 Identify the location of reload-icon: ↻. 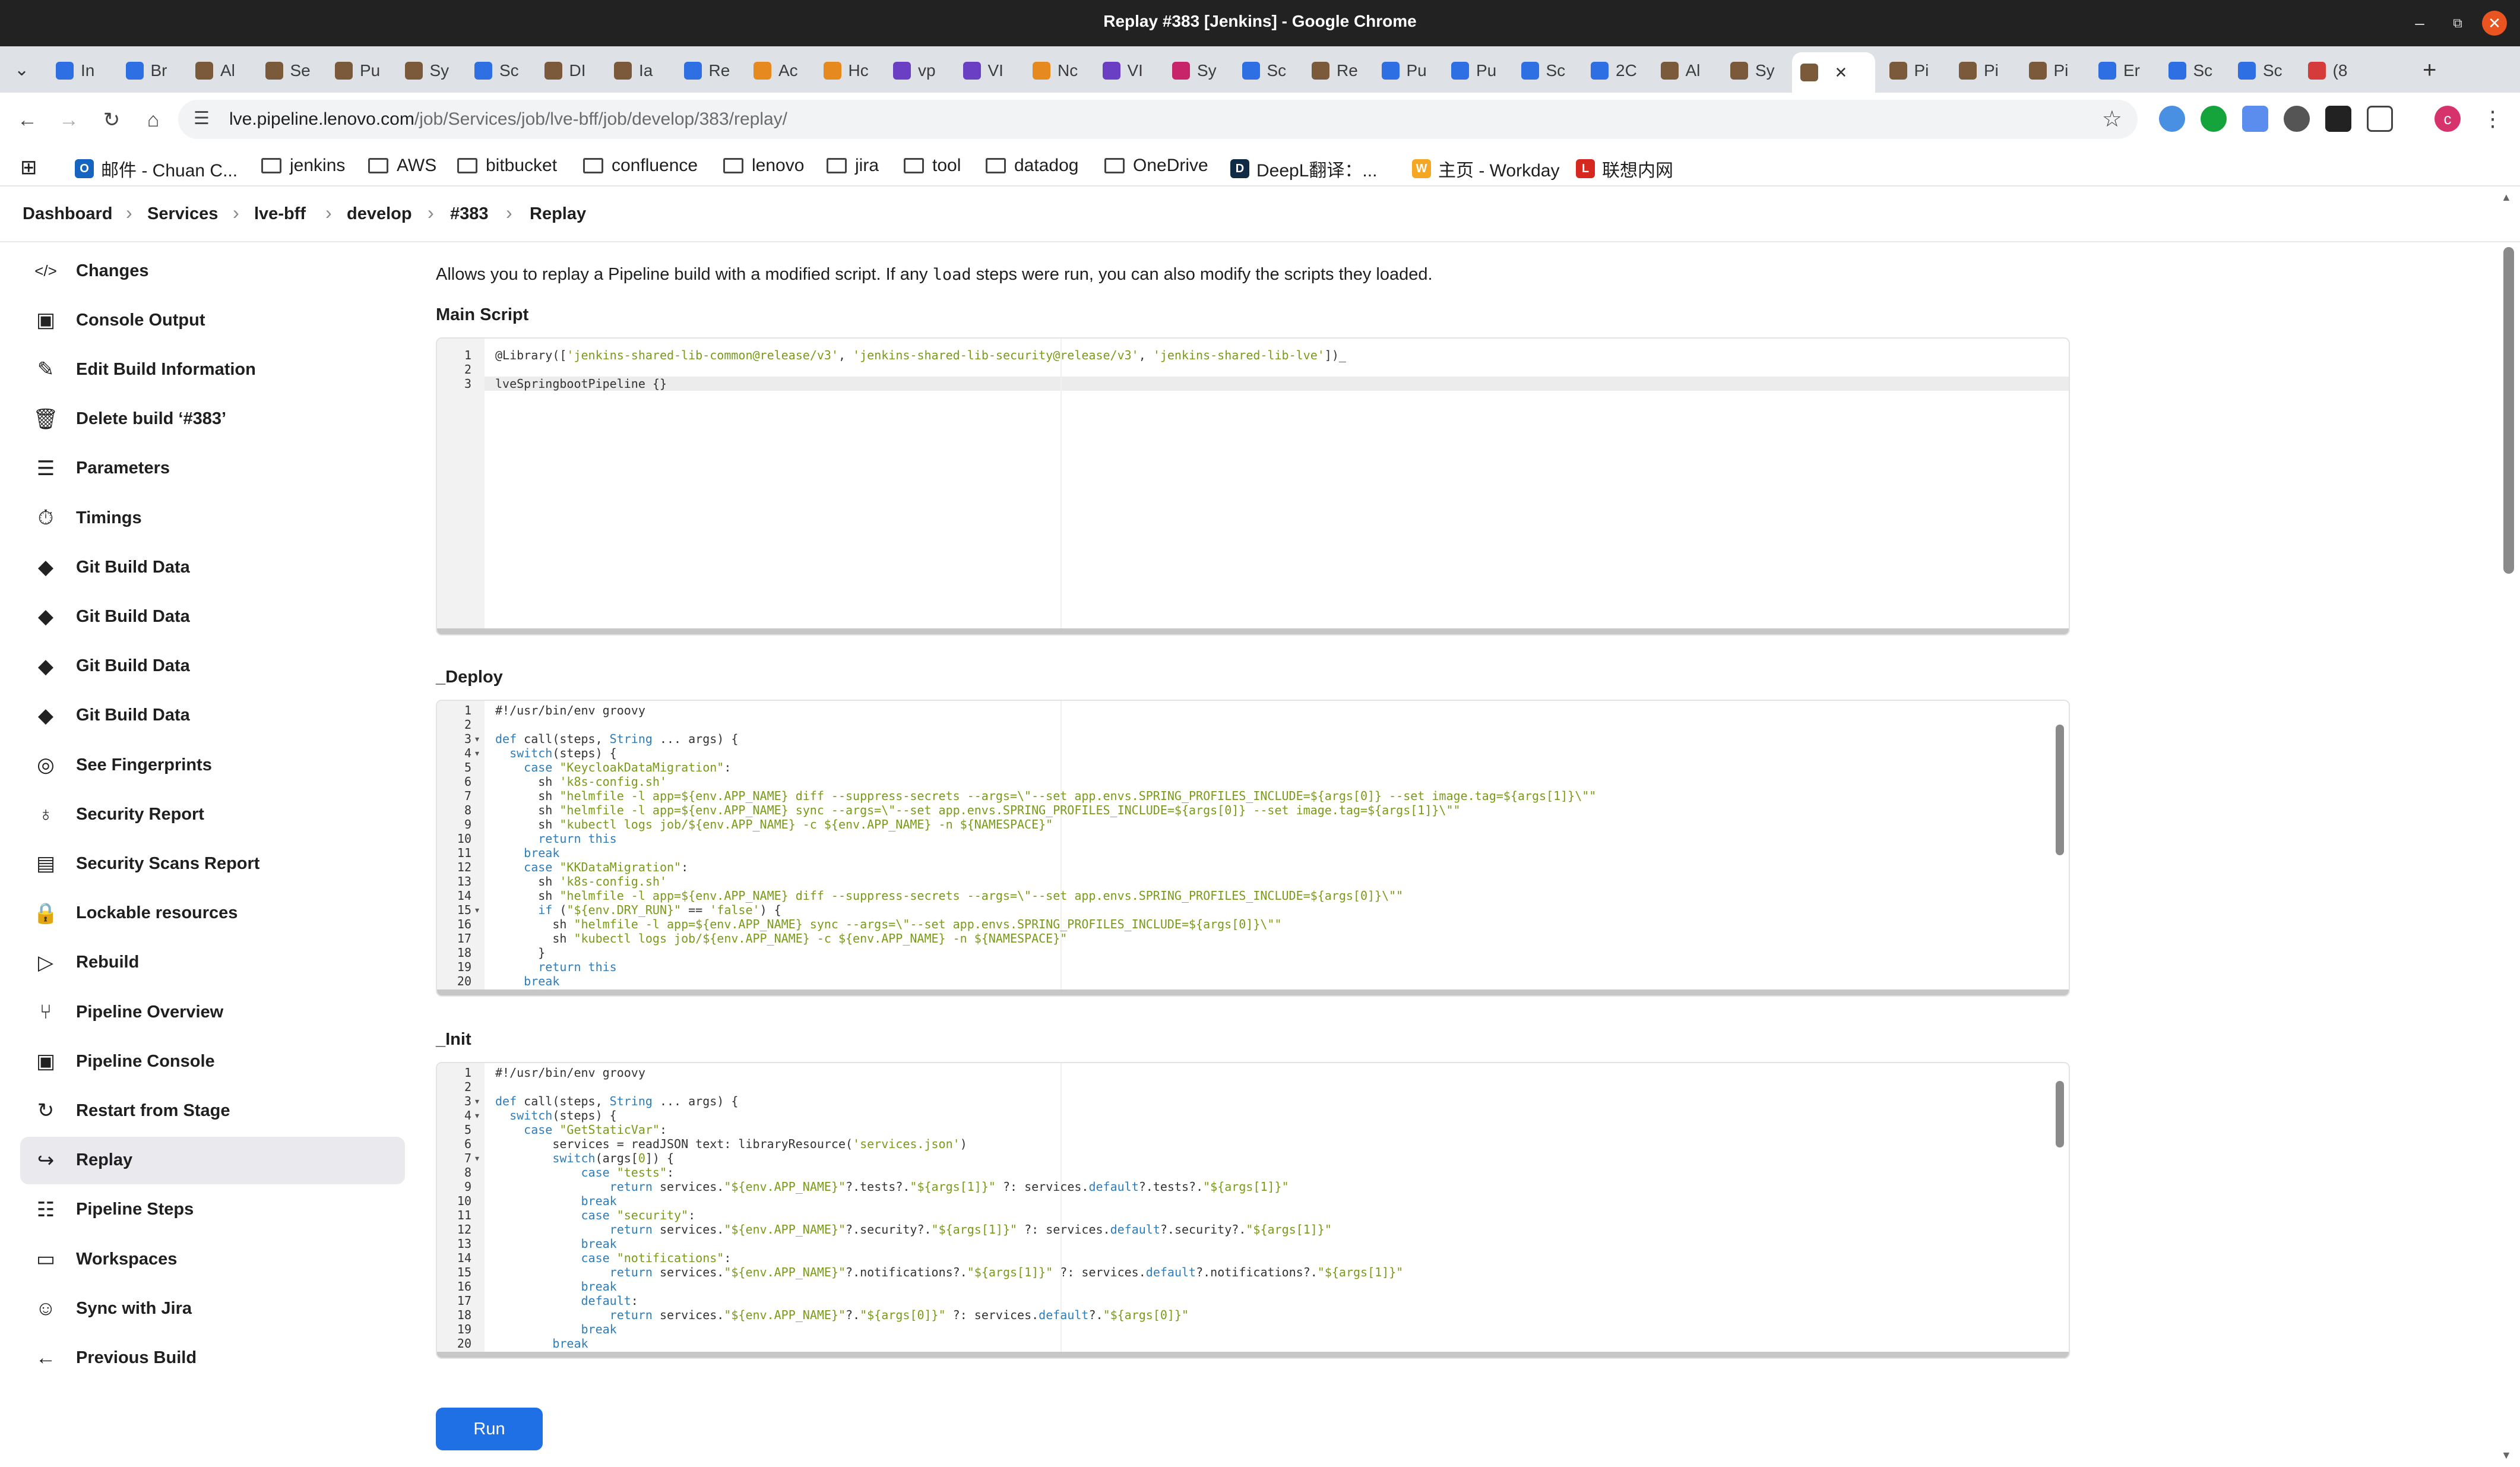
(111, 120).